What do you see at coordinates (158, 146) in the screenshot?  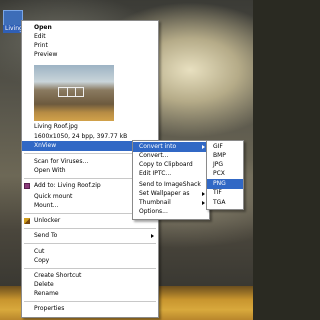 I see `submenu-item-convert-into-label: Convert into` at bounding box center [158, 146].